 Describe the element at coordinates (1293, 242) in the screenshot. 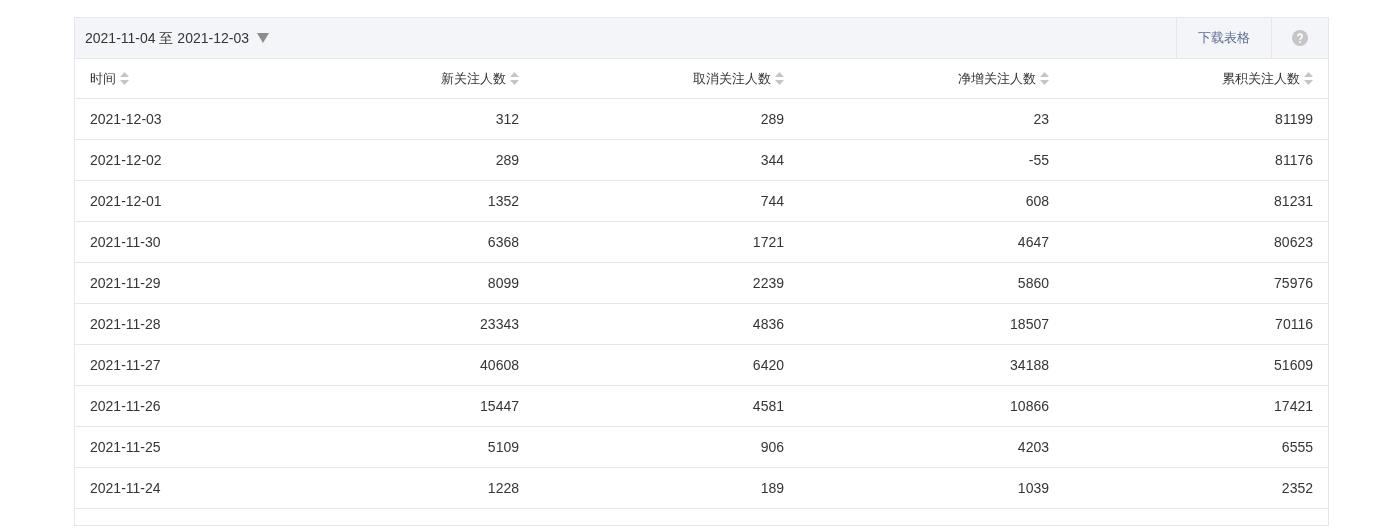

I see `table-cell-text: 80623` at that location.